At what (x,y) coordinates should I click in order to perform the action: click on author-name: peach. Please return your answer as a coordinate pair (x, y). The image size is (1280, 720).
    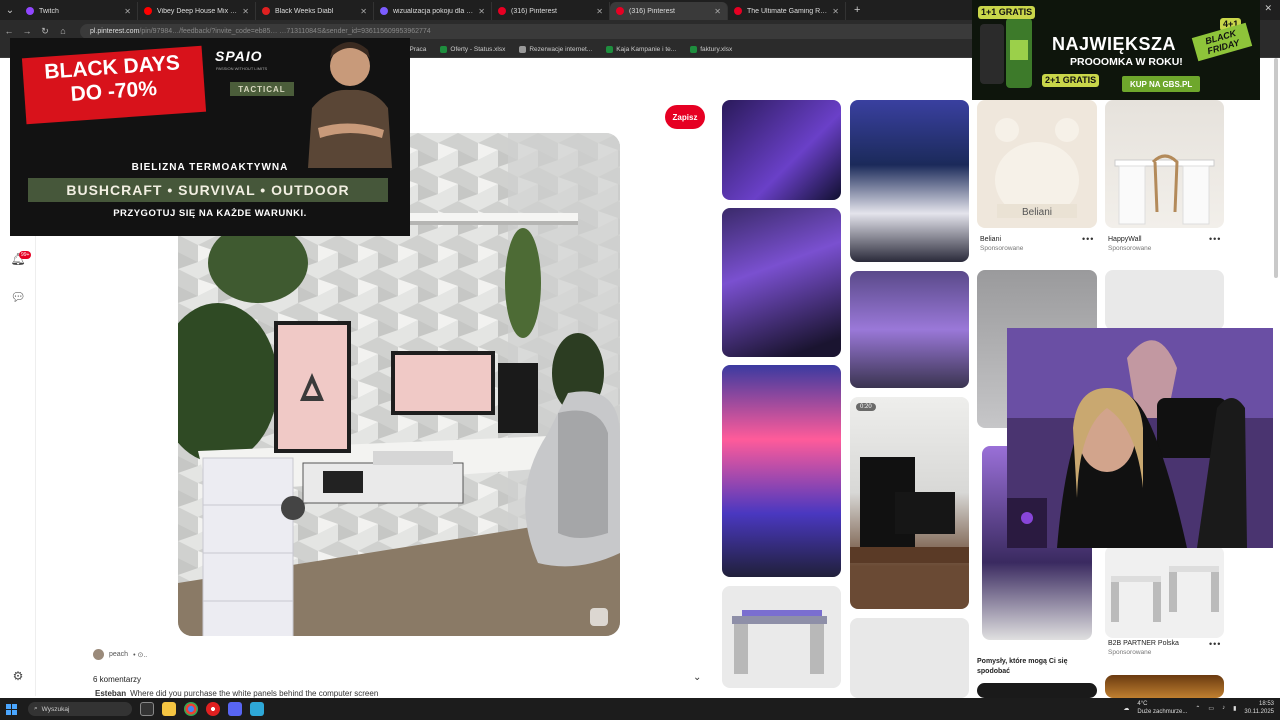
    Looking at the image, I should click on (119, 654).